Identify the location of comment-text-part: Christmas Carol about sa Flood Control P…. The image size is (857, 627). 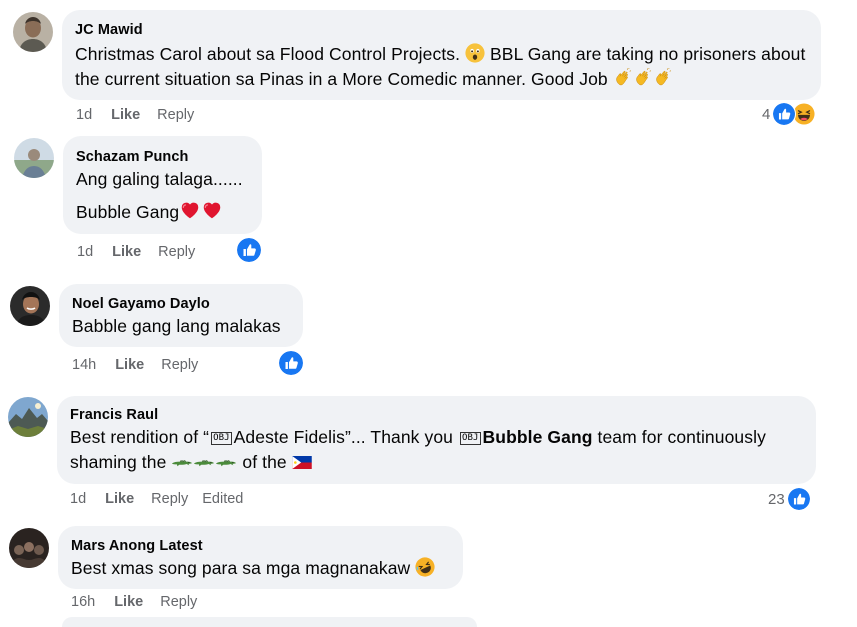
(268, 54).